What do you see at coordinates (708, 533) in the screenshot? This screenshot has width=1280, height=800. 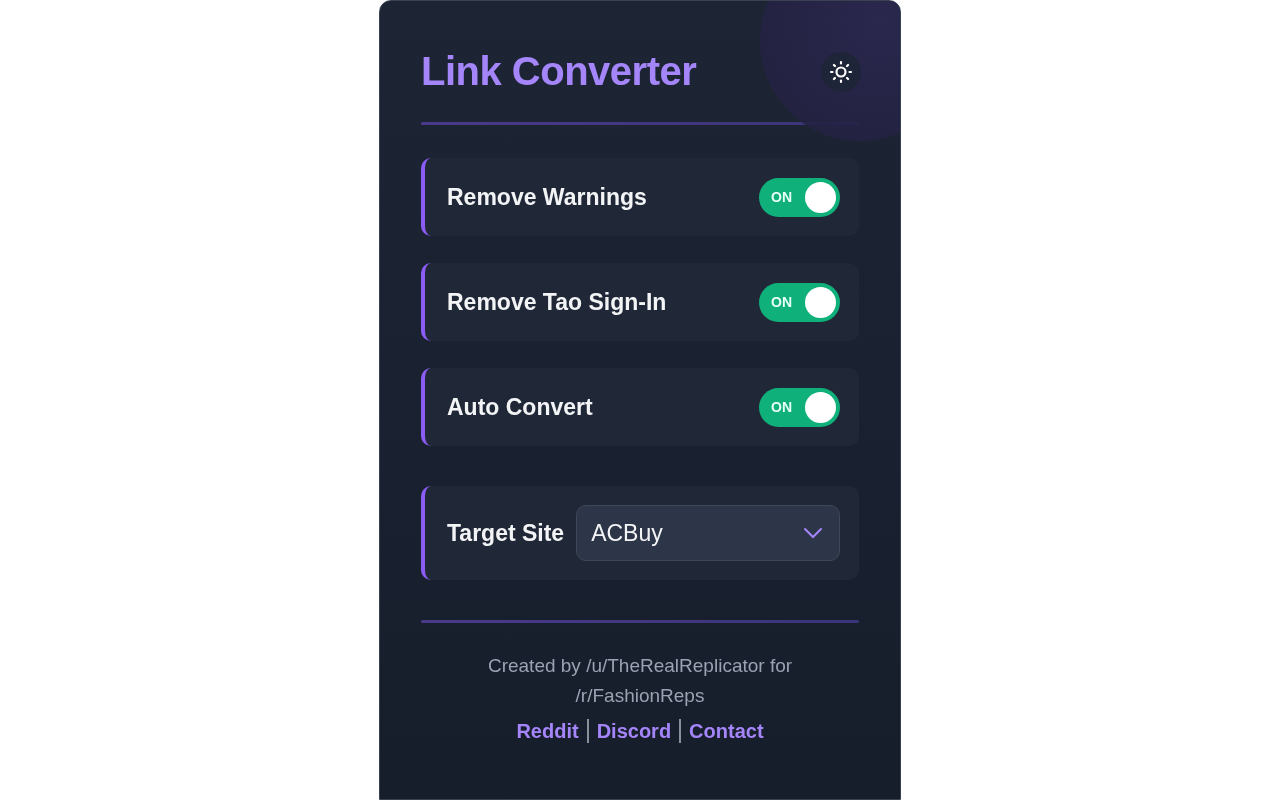 I see `site-dropdown: ACBuy` at bounding box center [708, 533].